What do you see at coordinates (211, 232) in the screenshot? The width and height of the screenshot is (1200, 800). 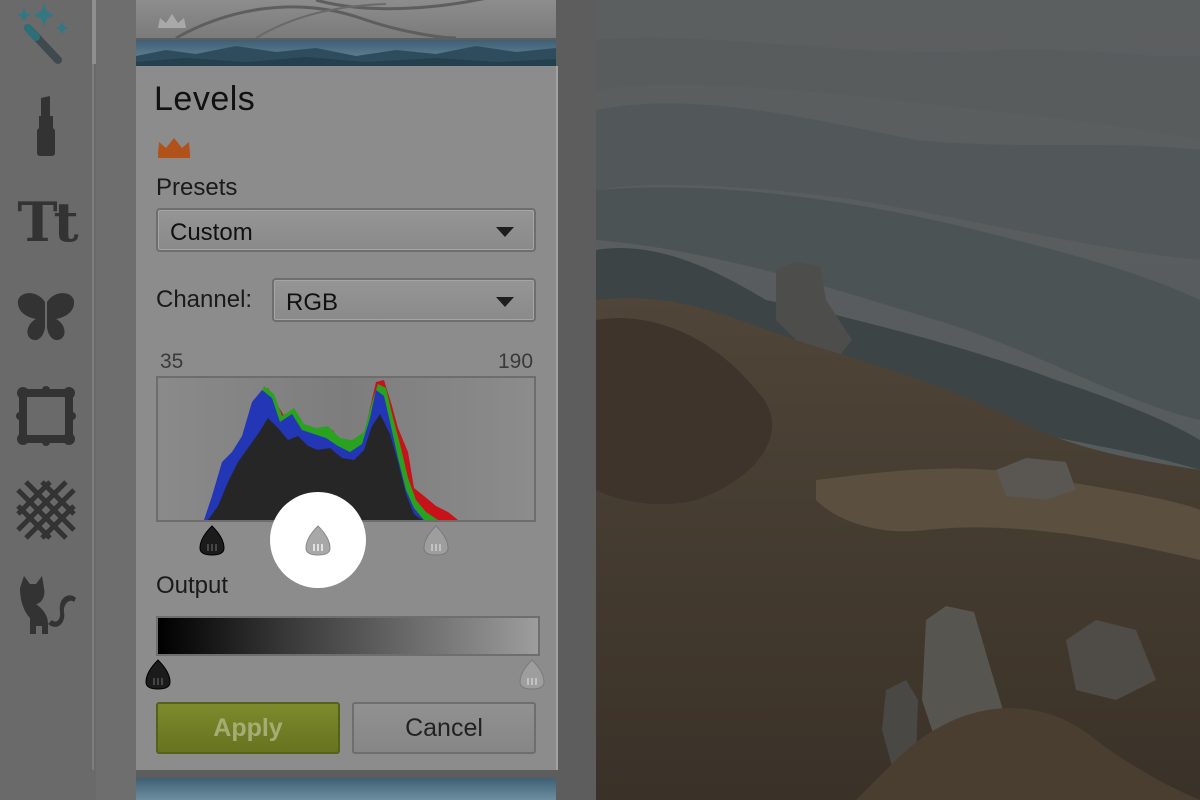 I see `presets-value: Custom` at bounding box center [211, 232].